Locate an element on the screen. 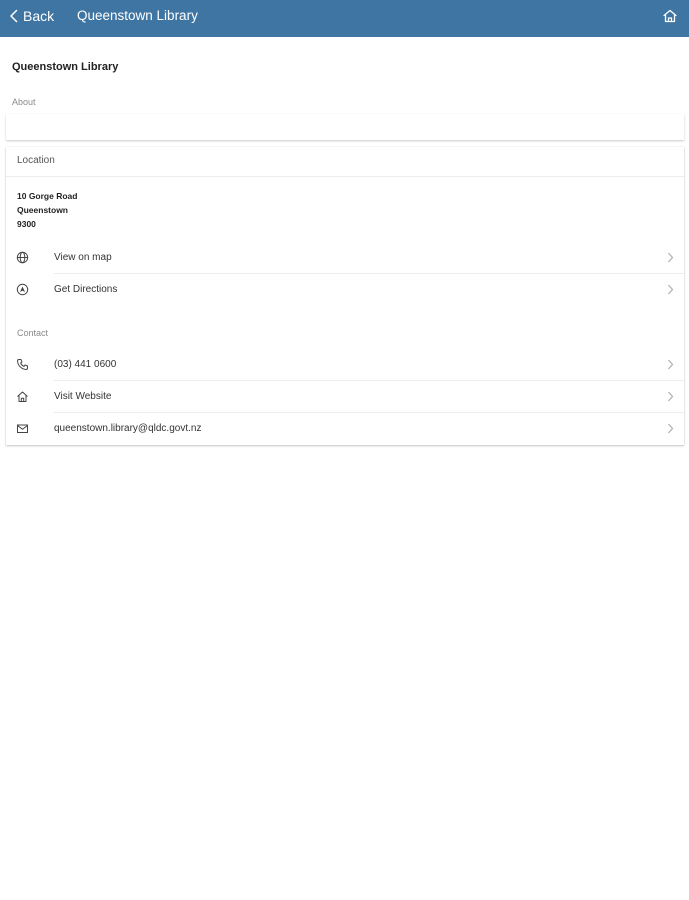  address-line: Queenstown is located at coordinates (43, 210).